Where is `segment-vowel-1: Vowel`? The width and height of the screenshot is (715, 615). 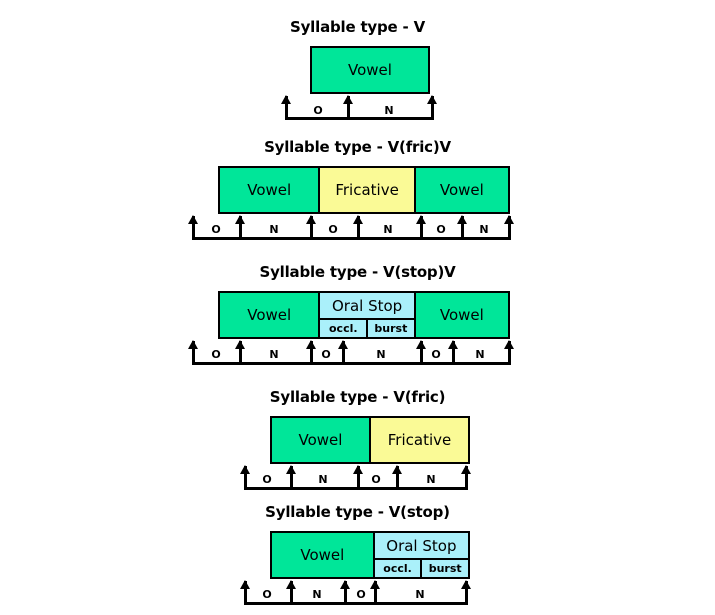
segment-vowel-1: Vowel is located at coordinates (270, 315).